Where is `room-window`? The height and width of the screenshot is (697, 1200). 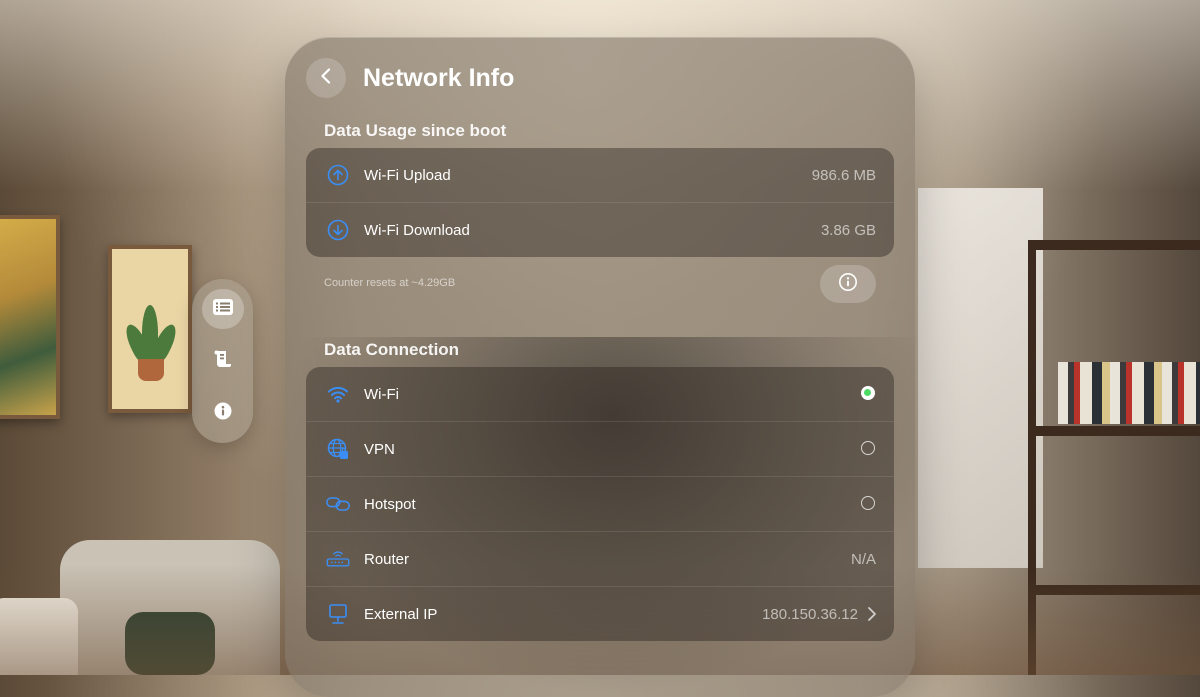 room-window is located at coordinates (980, 378).